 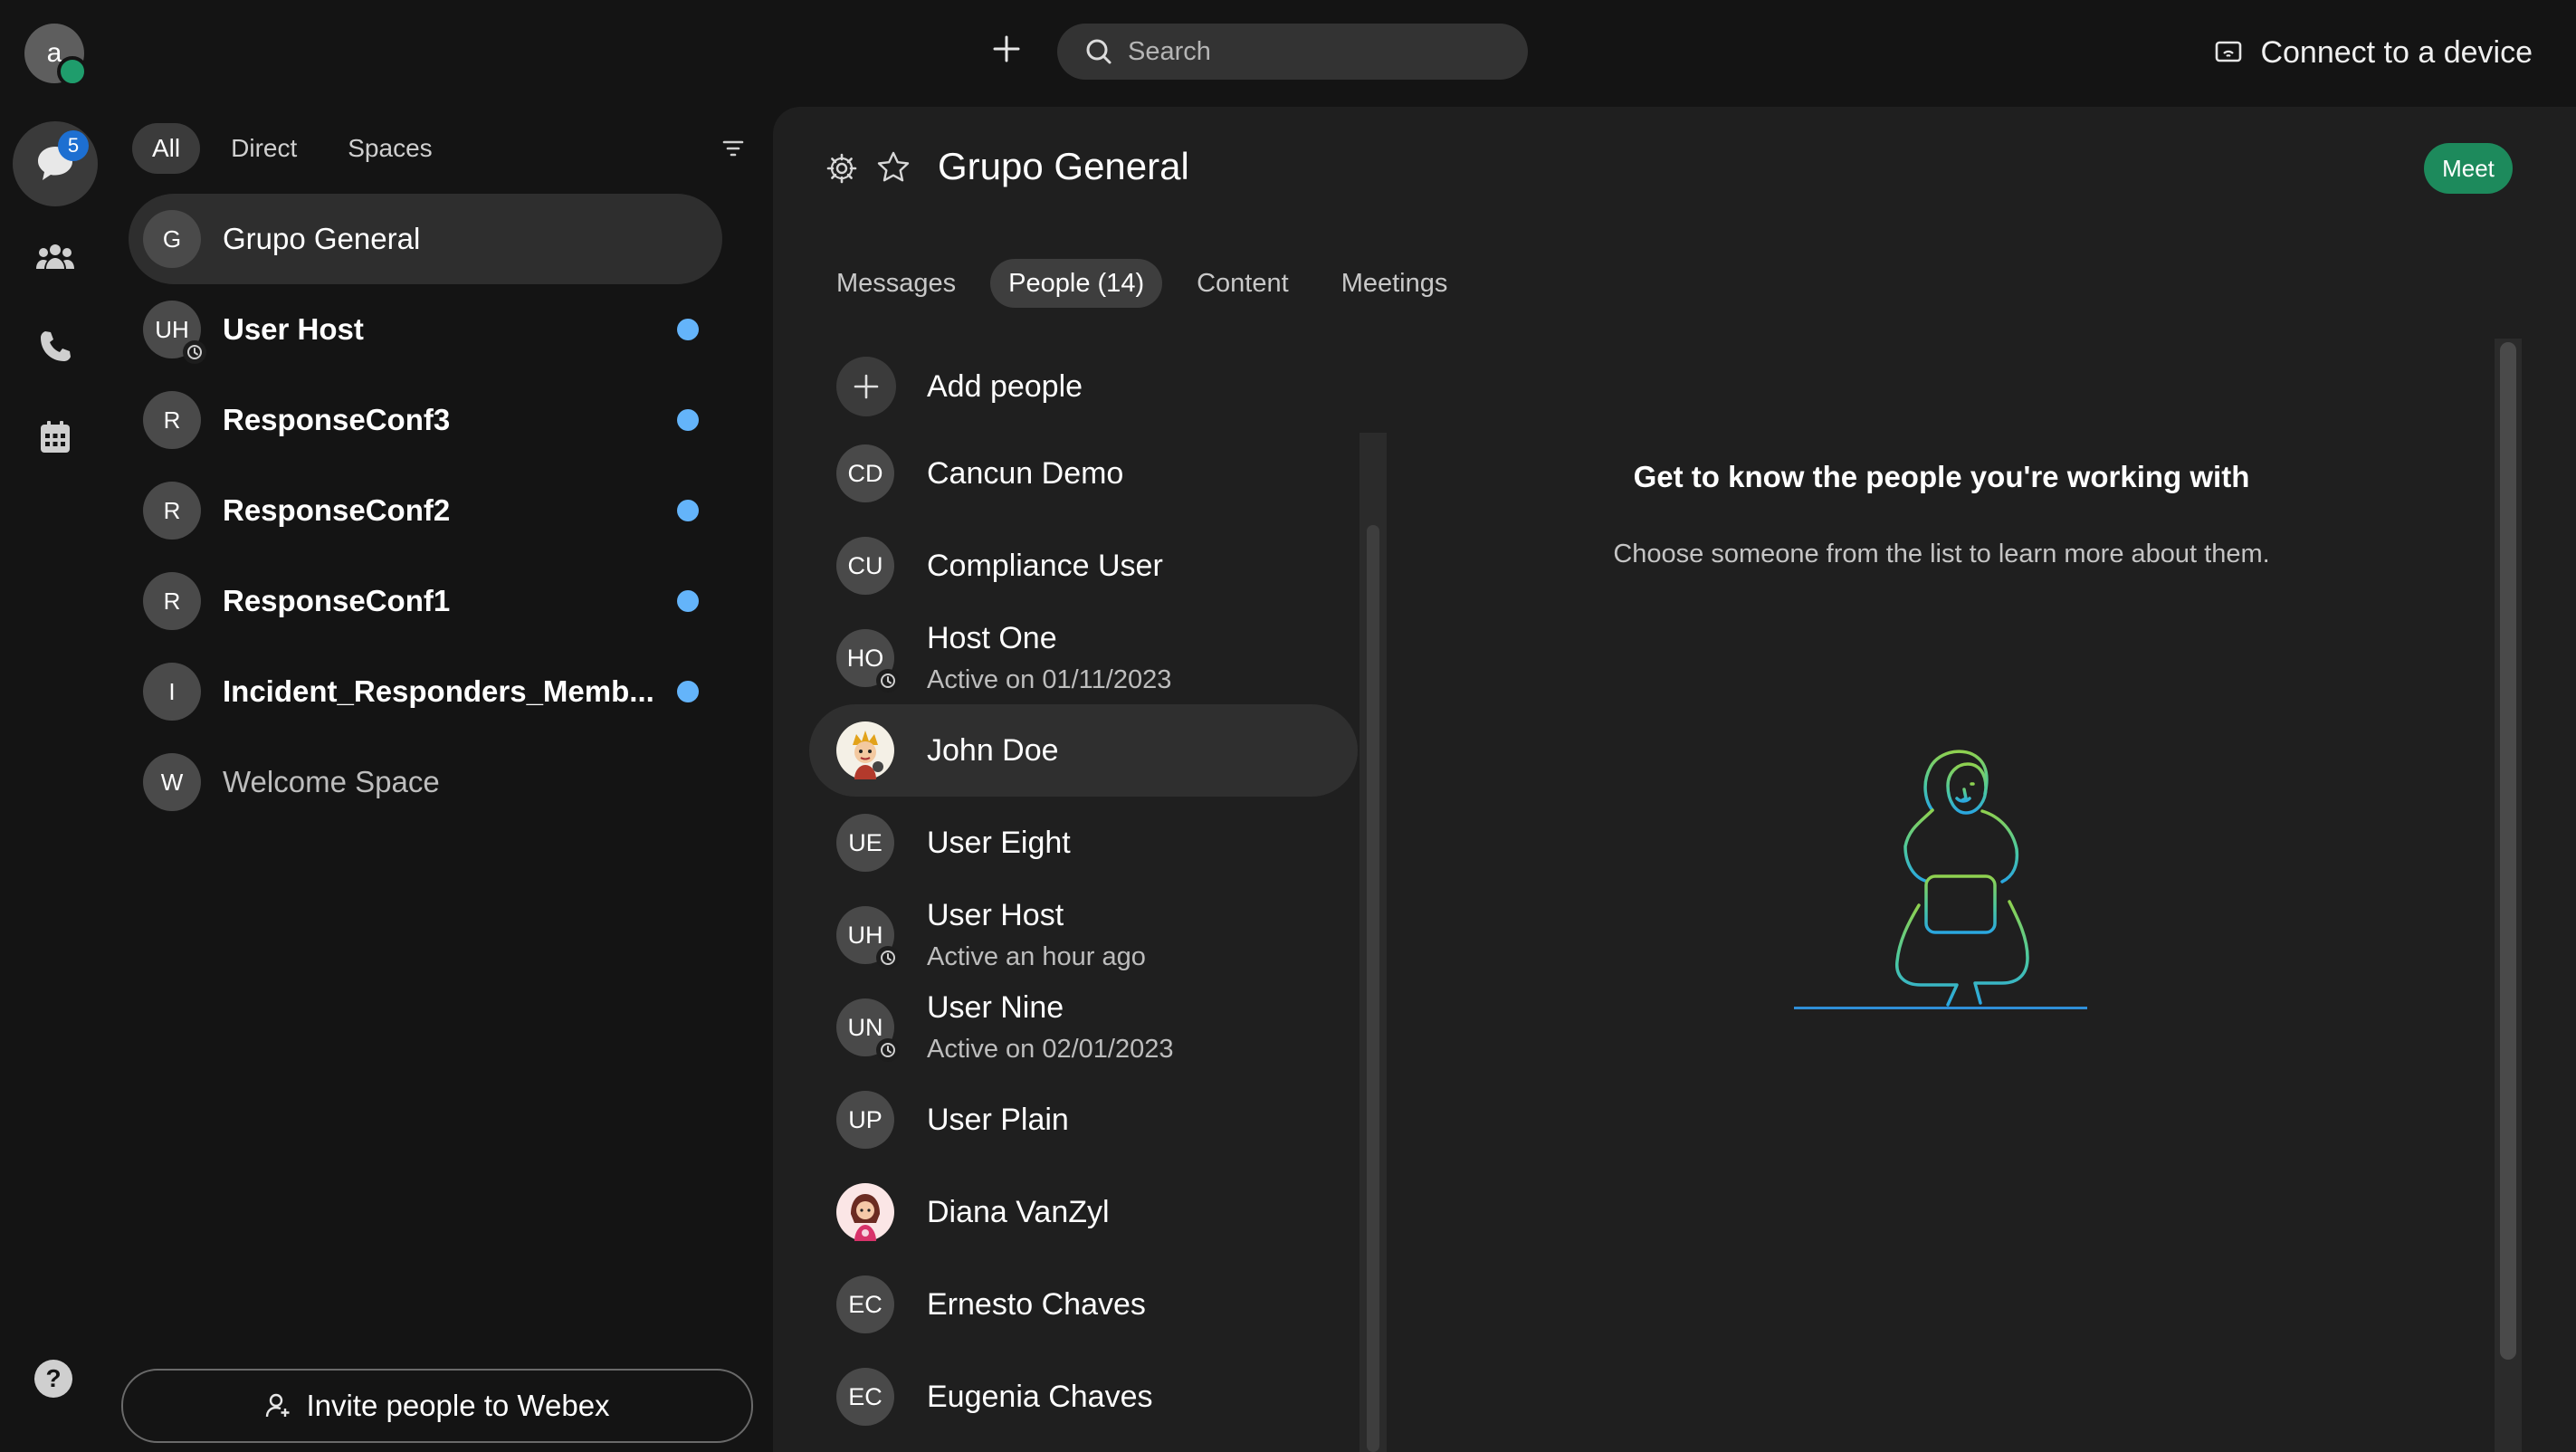 I want to click on person-avatar: UN, so click(x=868, y=1030).